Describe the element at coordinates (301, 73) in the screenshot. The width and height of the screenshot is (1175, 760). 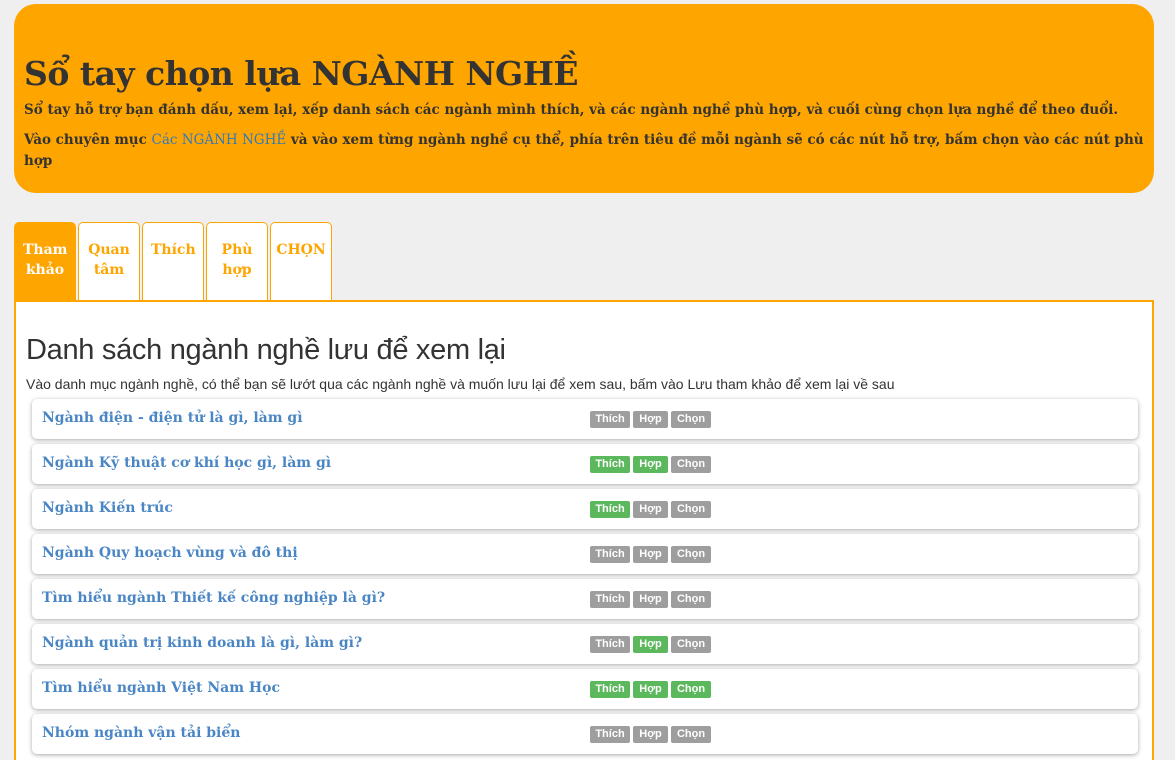
I see `page-title: Sổ tay chọn lựa NGÀNH NGHỀ` at that location.